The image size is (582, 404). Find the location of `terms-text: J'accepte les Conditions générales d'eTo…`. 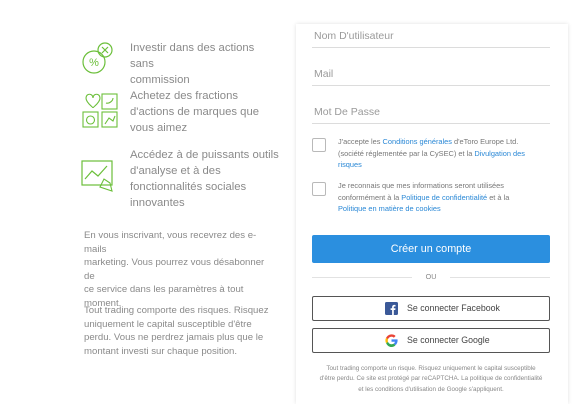

terms-text: J'accepte les Conditions générales d'eTo… is located at coordinates (443, 153).